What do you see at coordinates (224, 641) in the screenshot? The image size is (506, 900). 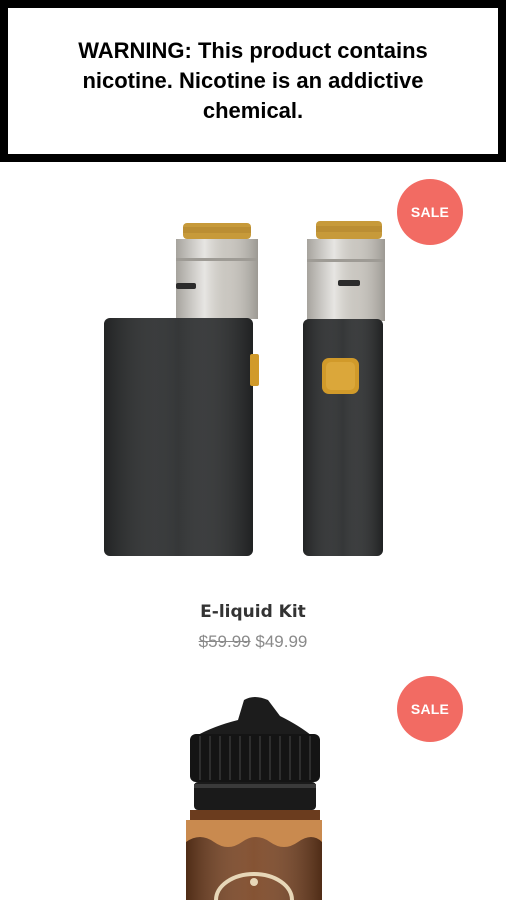 I see `original-price: $59.99` at bounding box center [224, 641].